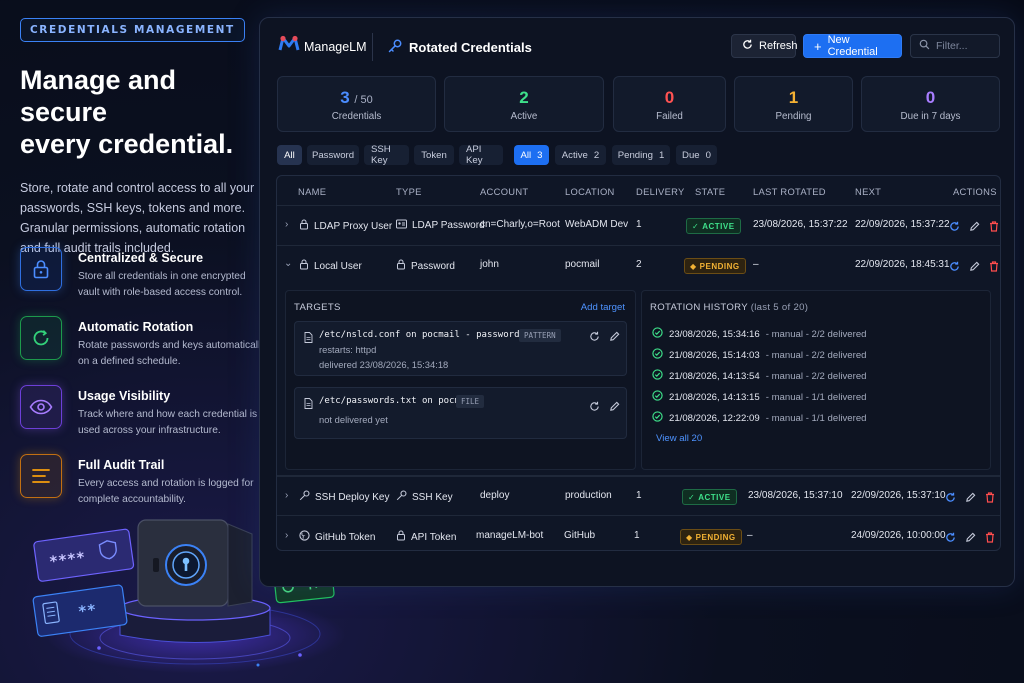 This screenshot has height=683, width=1024. I want to click on new-credential-button: + New Credential, so click(852, 46).